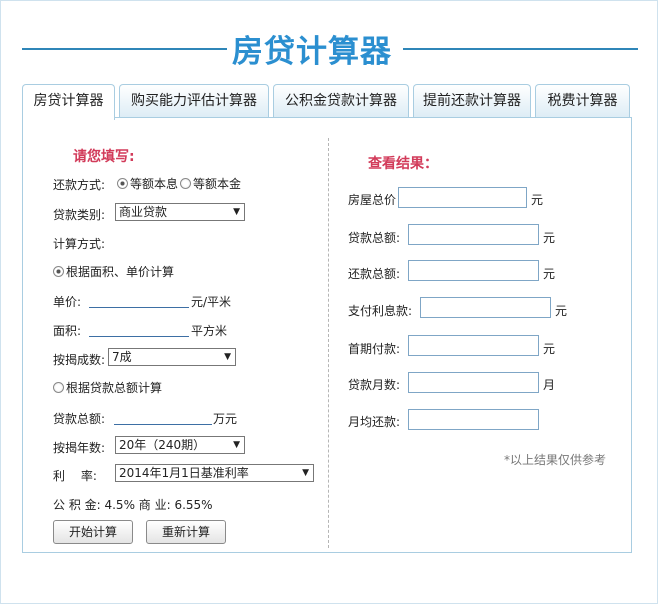  I want to click on result-unit-interest: 元, so click(561, 311).